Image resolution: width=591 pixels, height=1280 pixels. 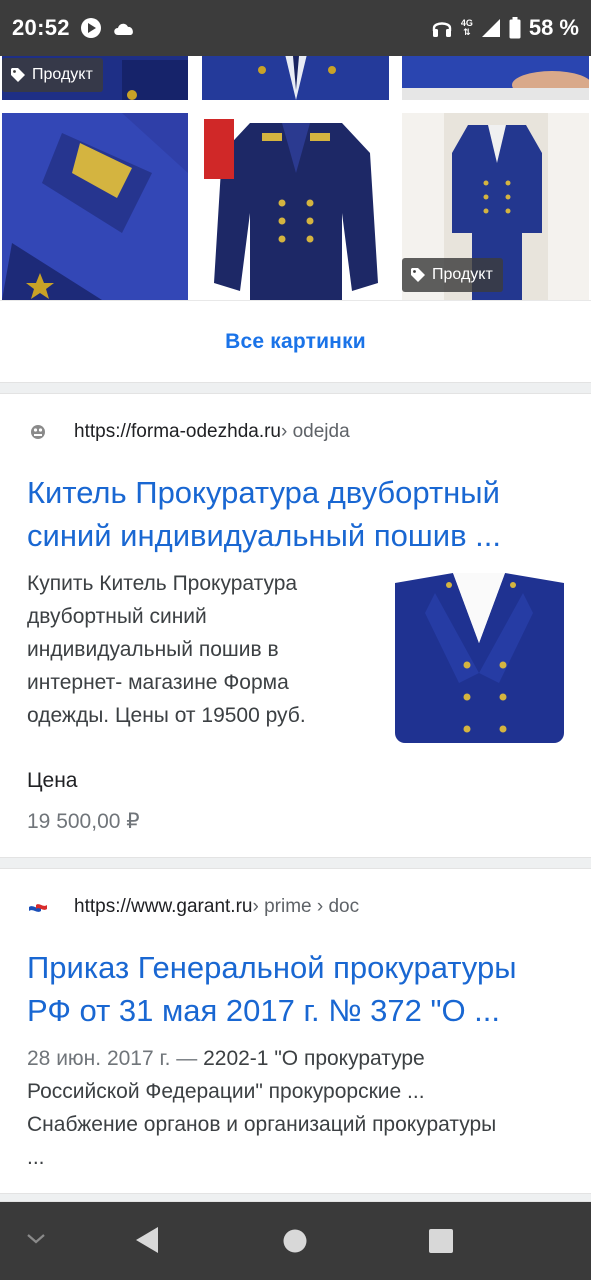 What do you see at coordinates (41, 27) in the screenshot?
I see `status-time: 20:52` at bounding box center [41, 27].